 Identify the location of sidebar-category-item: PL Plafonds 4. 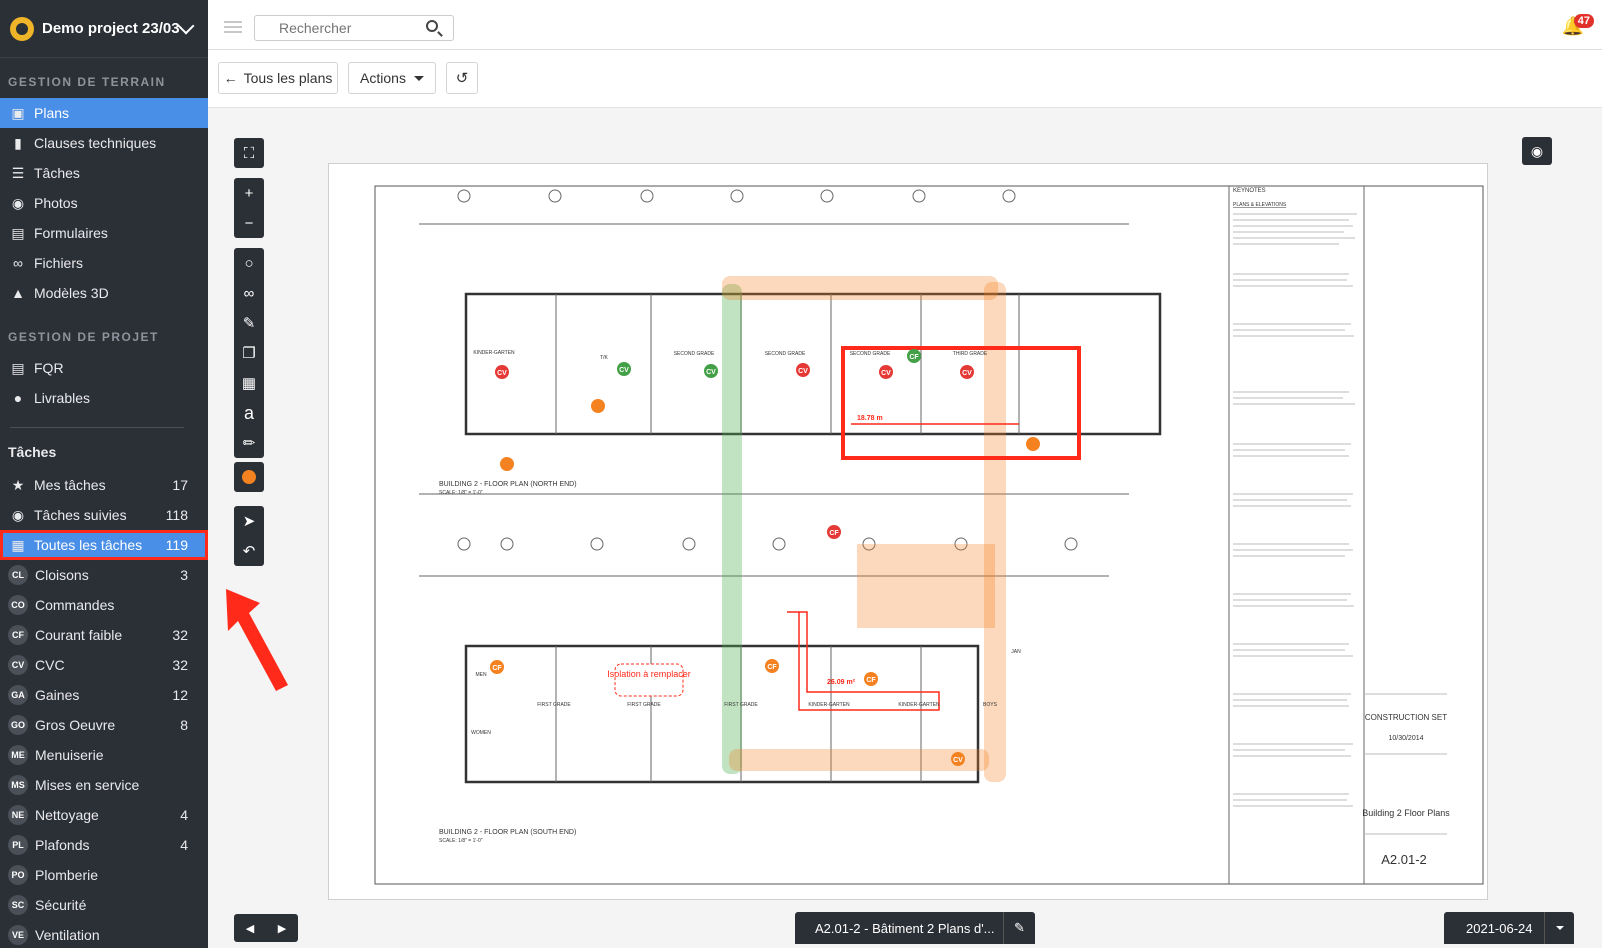
(104, 845).